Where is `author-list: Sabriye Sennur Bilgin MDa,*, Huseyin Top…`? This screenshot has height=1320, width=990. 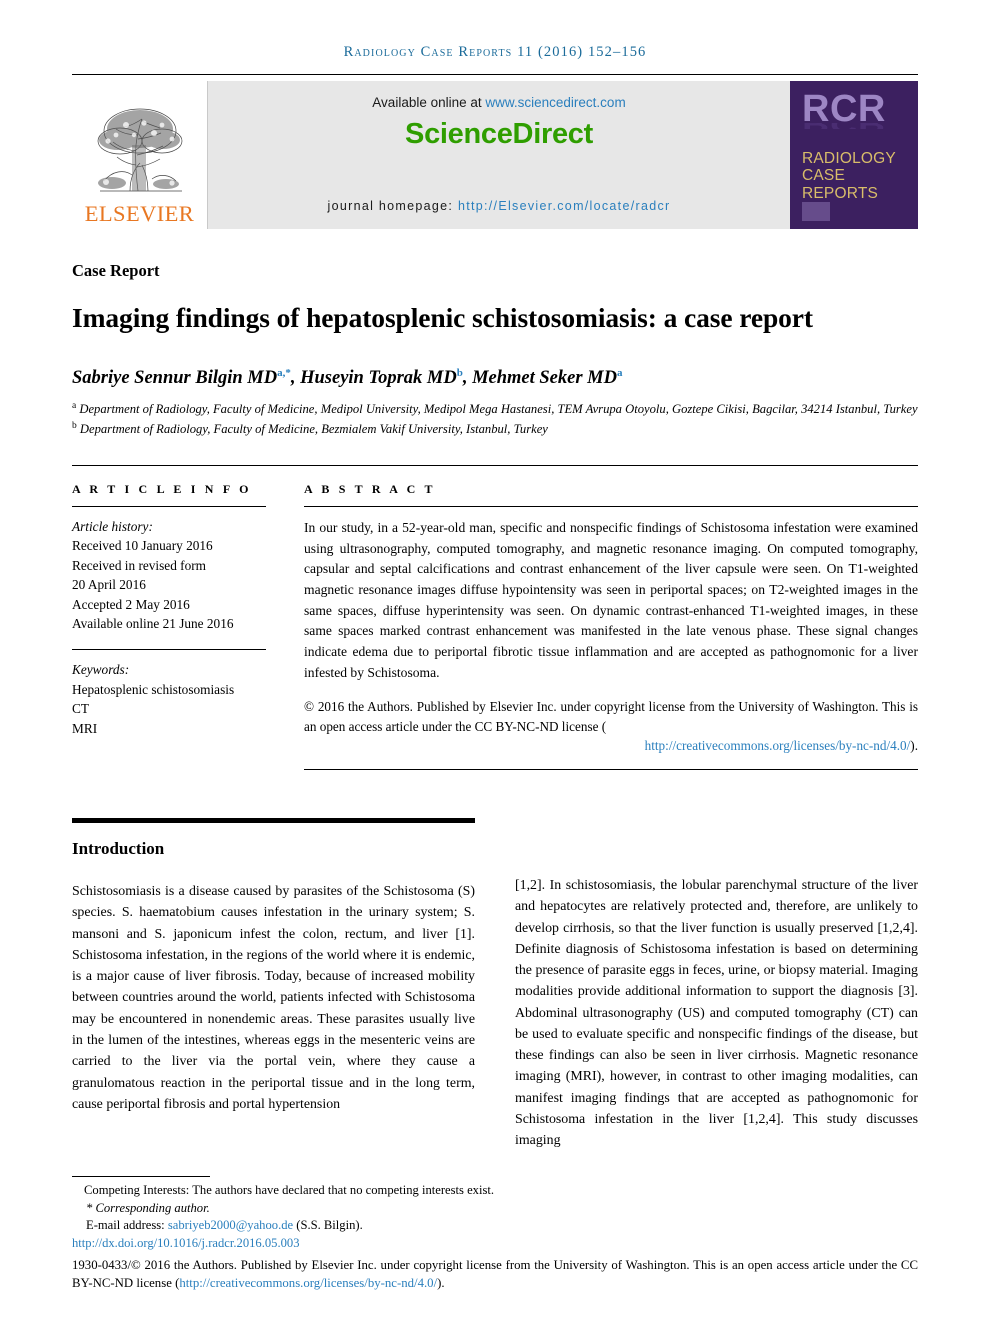 author-list: Sabriye Sennur Bilgin MDa,*, Huseyin Top… is located at coordinates (347, 377).